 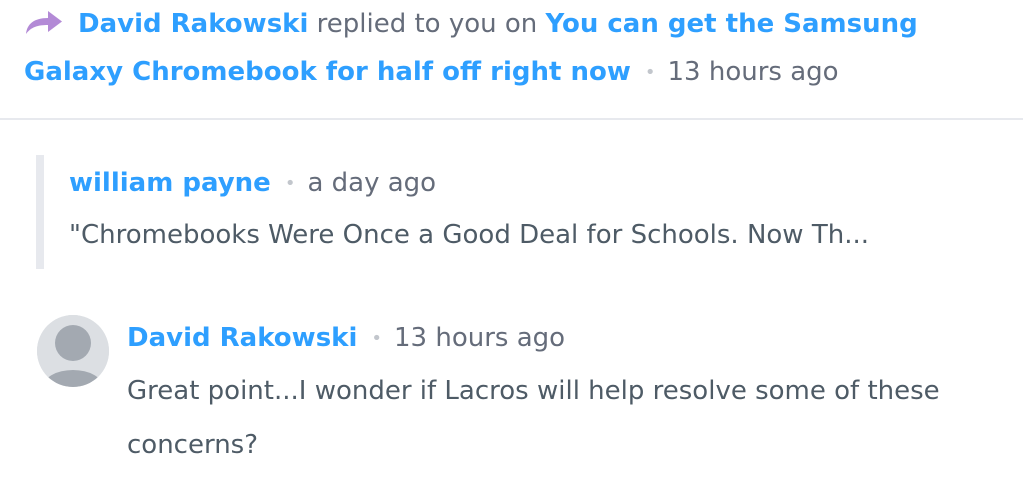 I want to click on avatar-silhouette-icon, so click(x=73, y=351).